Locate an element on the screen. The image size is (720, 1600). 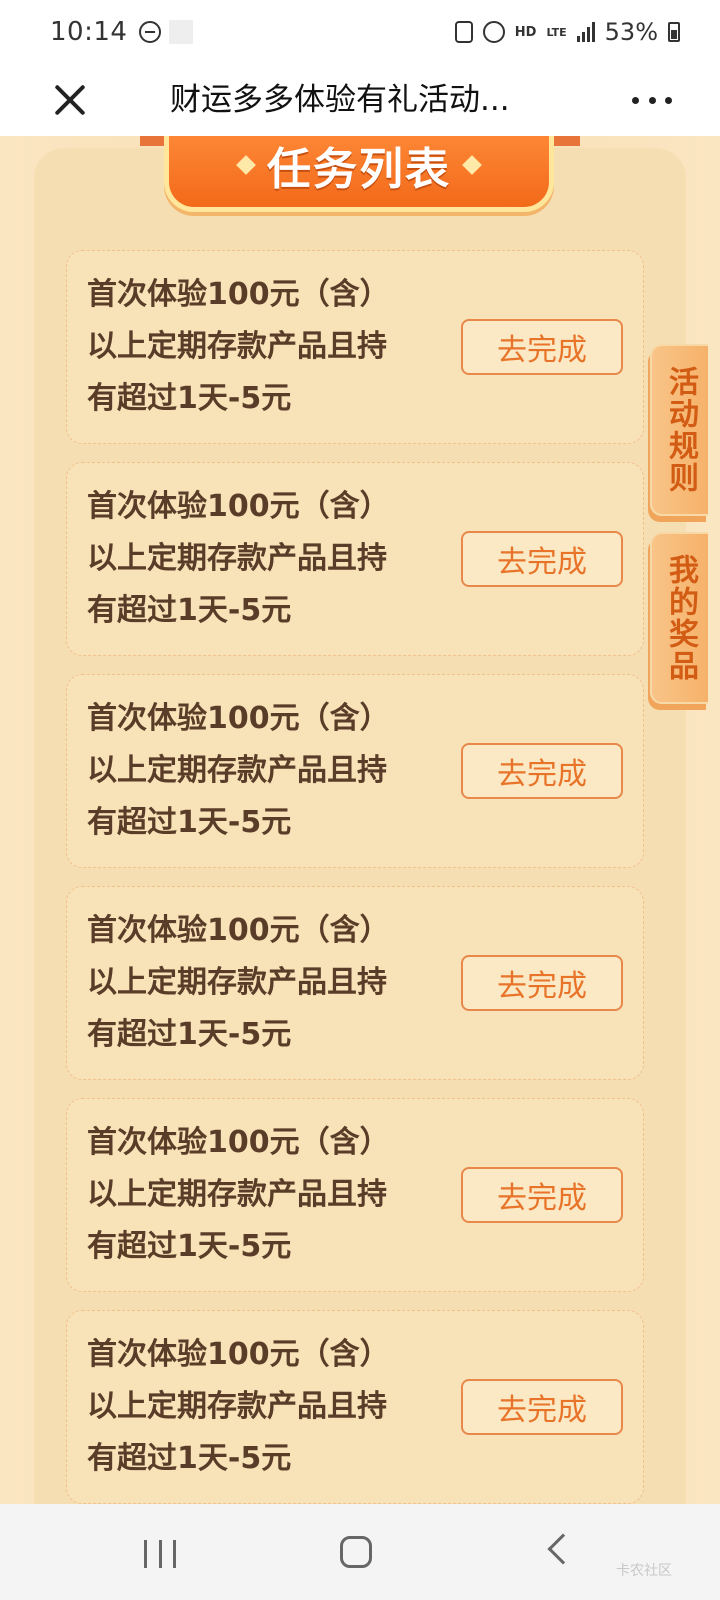
activity-rules-tab: 活动规则 is located at coordinates (679, 430).